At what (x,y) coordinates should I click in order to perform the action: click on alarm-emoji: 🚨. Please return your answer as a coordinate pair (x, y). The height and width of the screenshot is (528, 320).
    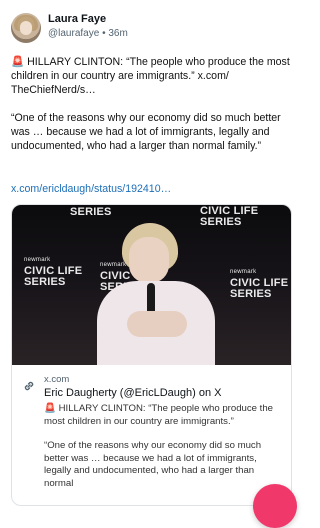
    Looking at the image, I should click on (18, 62).